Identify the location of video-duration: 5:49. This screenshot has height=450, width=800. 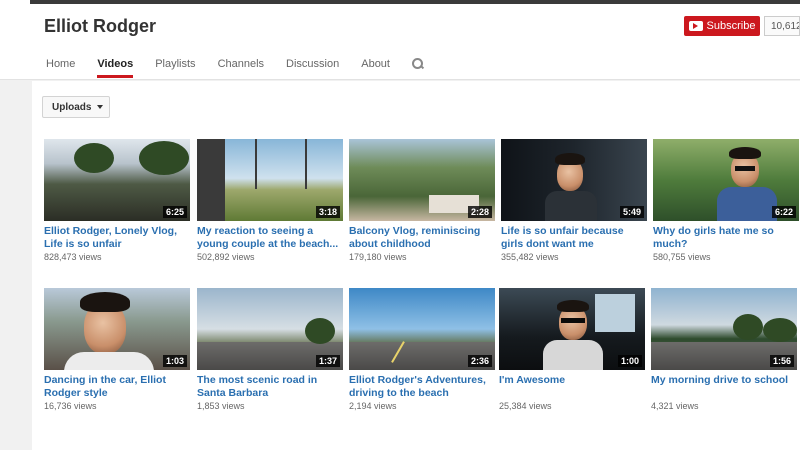
(631, 212).